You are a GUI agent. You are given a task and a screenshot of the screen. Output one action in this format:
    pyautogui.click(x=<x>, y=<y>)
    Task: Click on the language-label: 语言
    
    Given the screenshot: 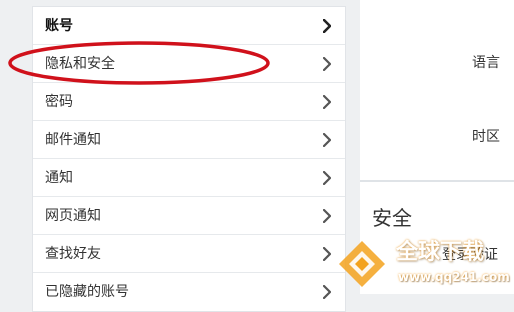 What is the action you would take?
    pyautogui.click(x=486, y=63)
    